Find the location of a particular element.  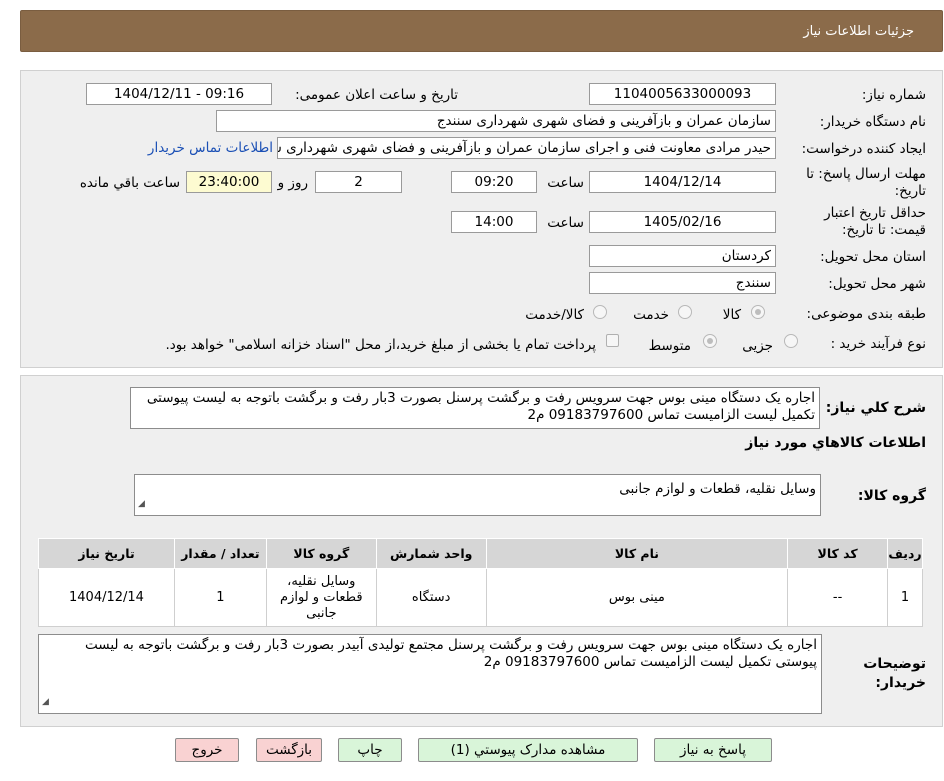

category-option-goods: کالا is located at coordinates (731, 315).